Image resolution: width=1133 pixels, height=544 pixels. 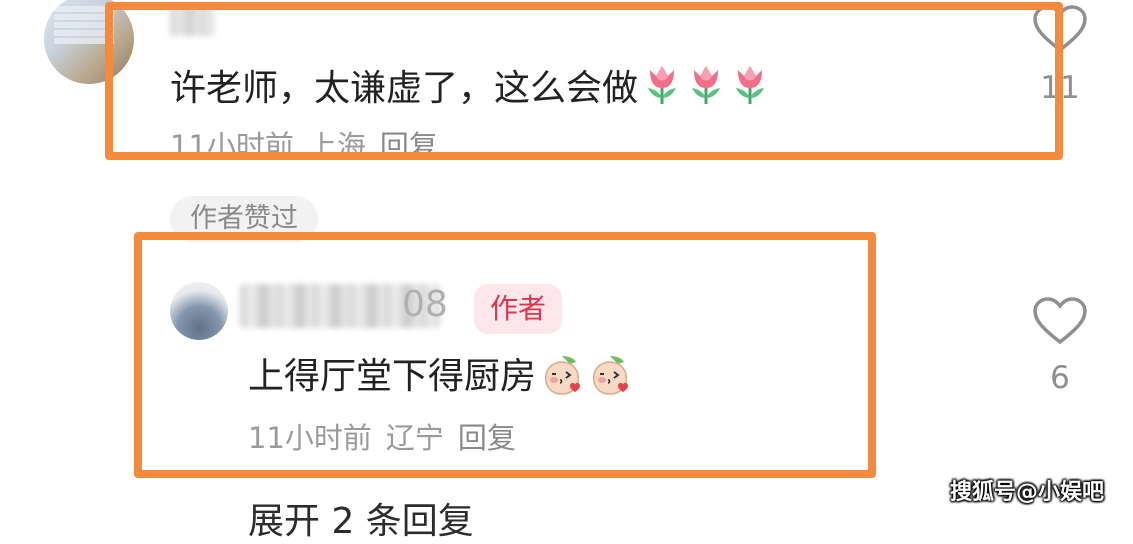 I want to click on comment-like-count: 11, so click(x=1060, y=88).